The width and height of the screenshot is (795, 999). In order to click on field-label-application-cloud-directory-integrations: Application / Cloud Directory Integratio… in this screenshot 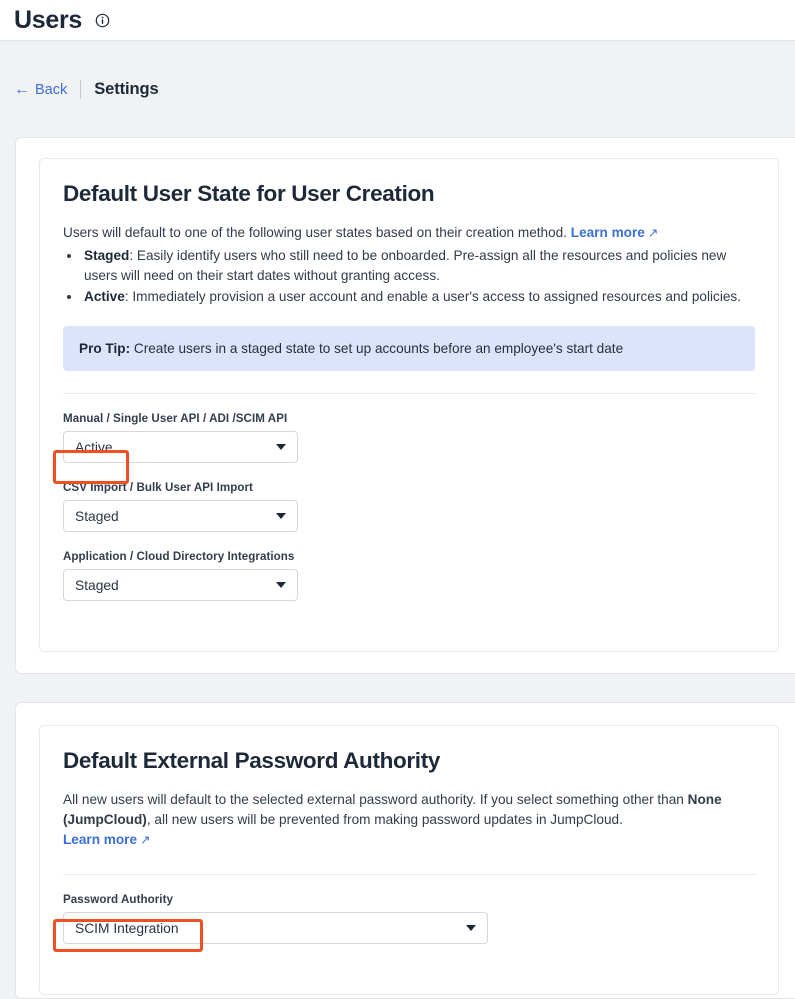, I will do `click(179, 557)`.